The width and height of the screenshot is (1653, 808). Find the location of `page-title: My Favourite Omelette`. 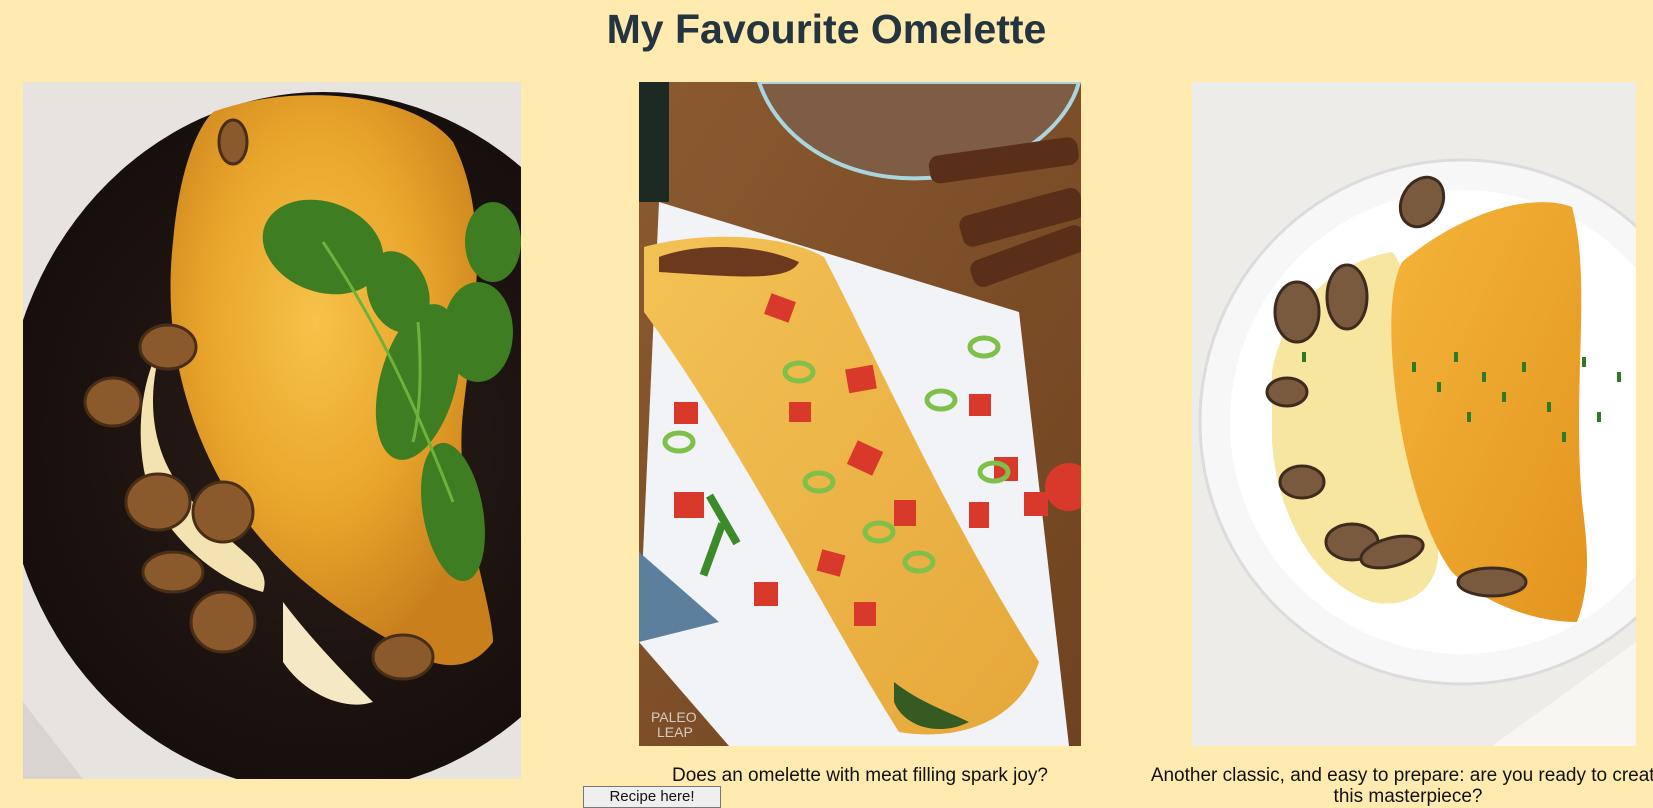

page-title: My Favourite Omelette is located at coordinates (826, 29).